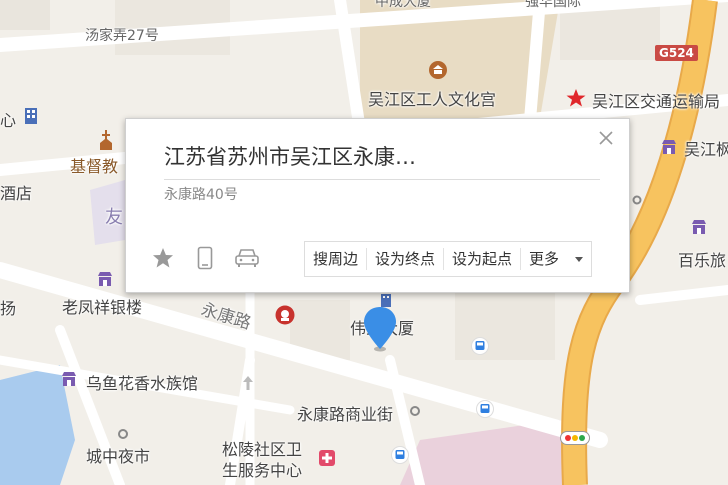 The height and width of the screenshot is (485, 728). What do you see at coordinates (247, 258) in the screenshot?
I see `taxi-car-icon` at bounding box center [247, 258].